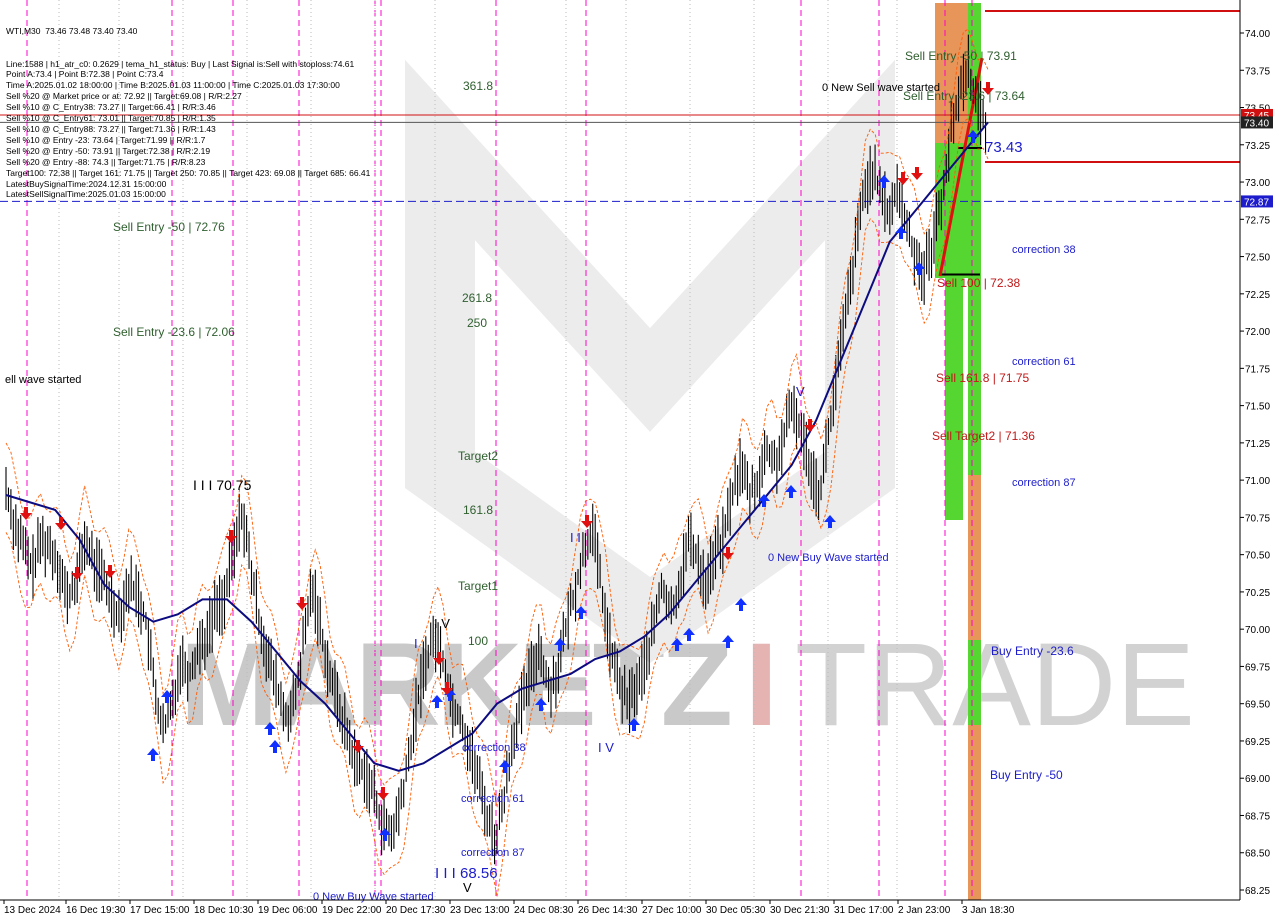 This screenshot has width=1280, height=920. I want to click on overlay-label: ell wave started, so click(43, 380).